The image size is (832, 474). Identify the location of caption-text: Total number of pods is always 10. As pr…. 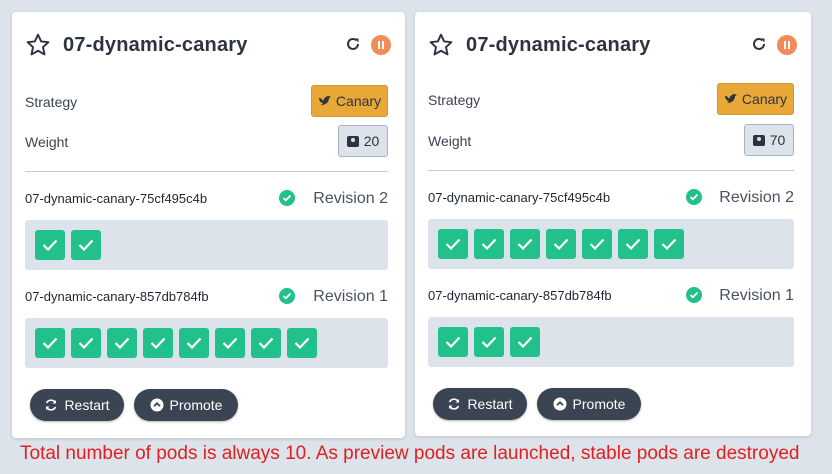
(410, 453).